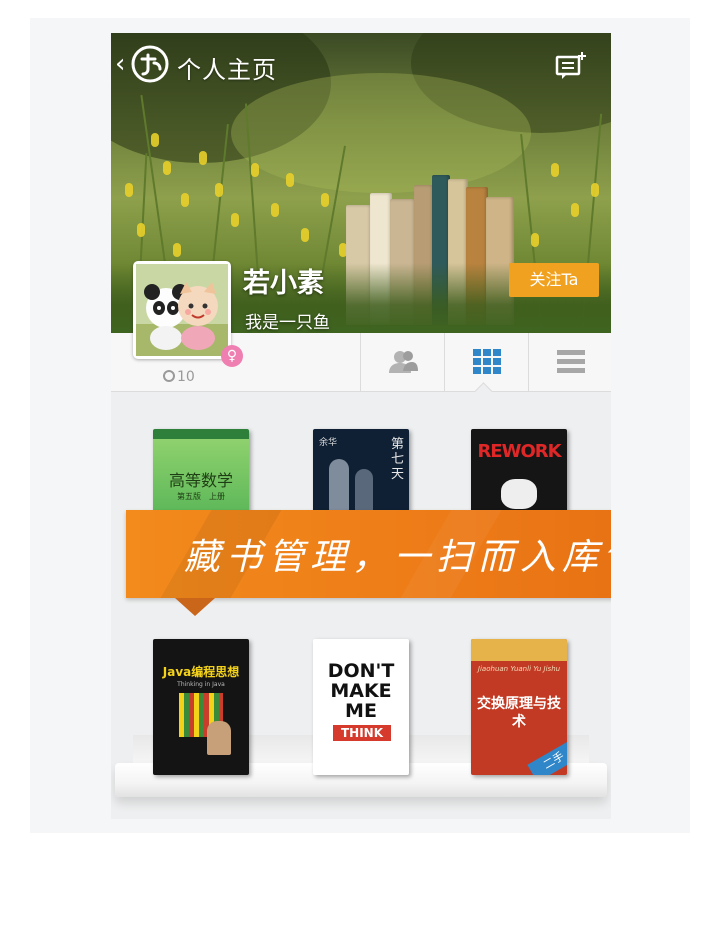 Image resolution: width=720 pixels, height=950 pixels. Describe the element at coordinates (361, 711) in the screenshot. I see `book-title-line-3: ME` at that location.